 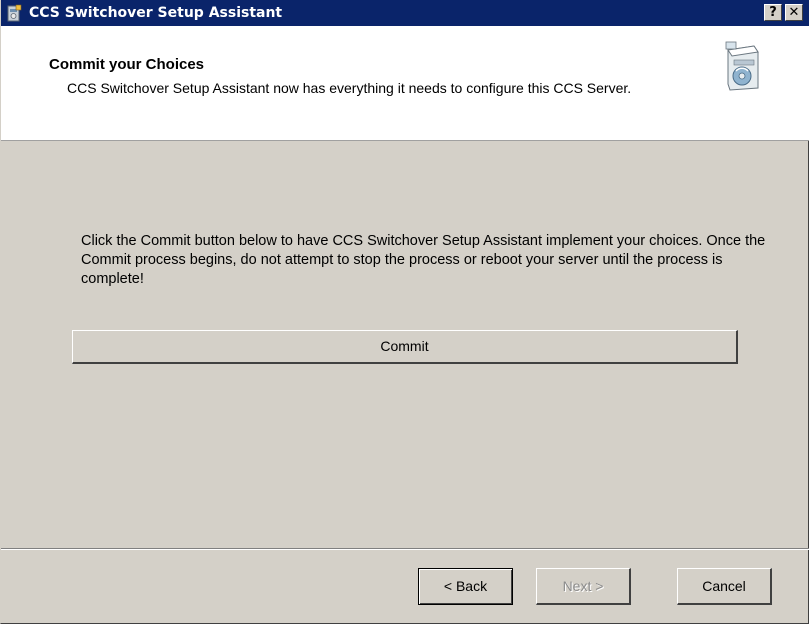 I want to click on cancel-button: Cancel, so click(x=724, y=586).